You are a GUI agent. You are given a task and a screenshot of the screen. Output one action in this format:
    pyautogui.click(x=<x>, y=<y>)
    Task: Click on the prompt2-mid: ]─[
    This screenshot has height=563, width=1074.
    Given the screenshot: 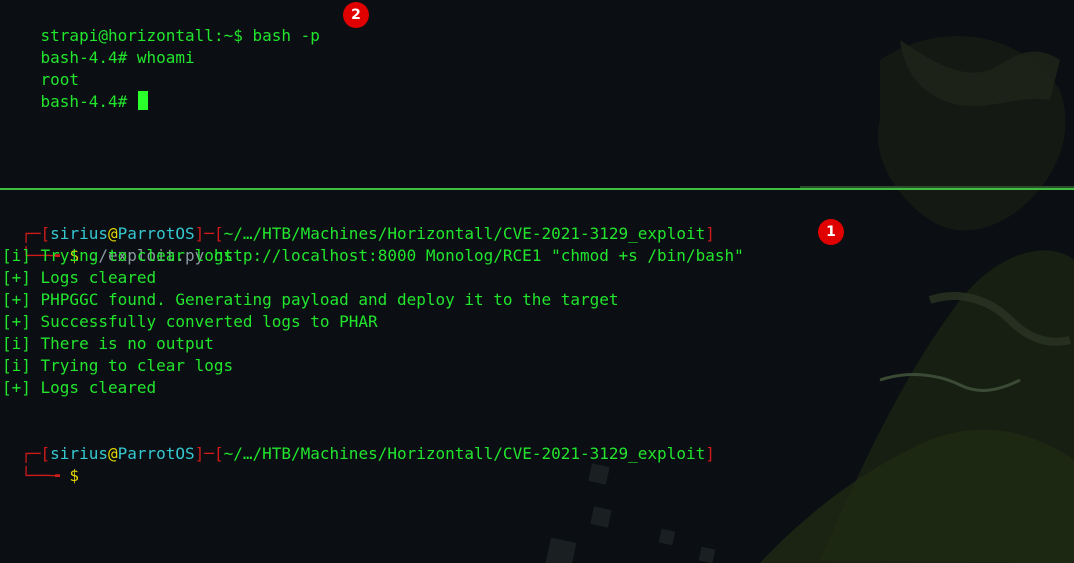 What is the action you would take?
    pyautogui.click(x=209, y=453)
    